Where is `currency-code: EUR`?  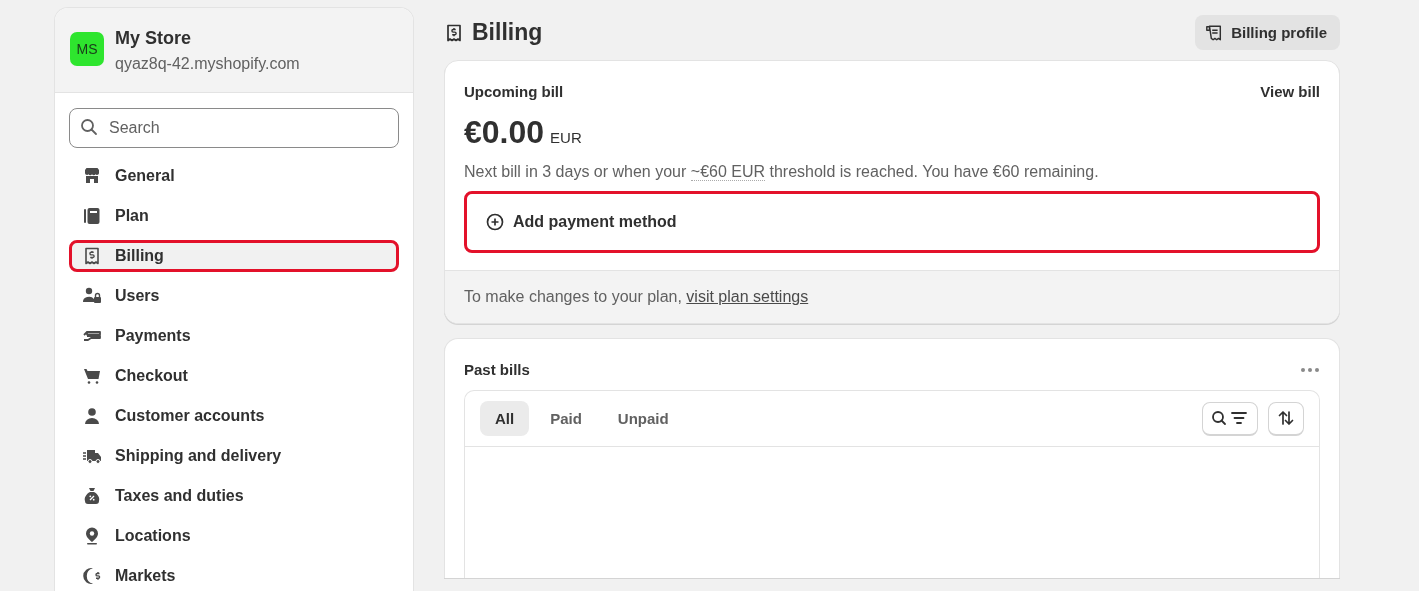 currency-code: EUR is located at coordinates (566, 137).